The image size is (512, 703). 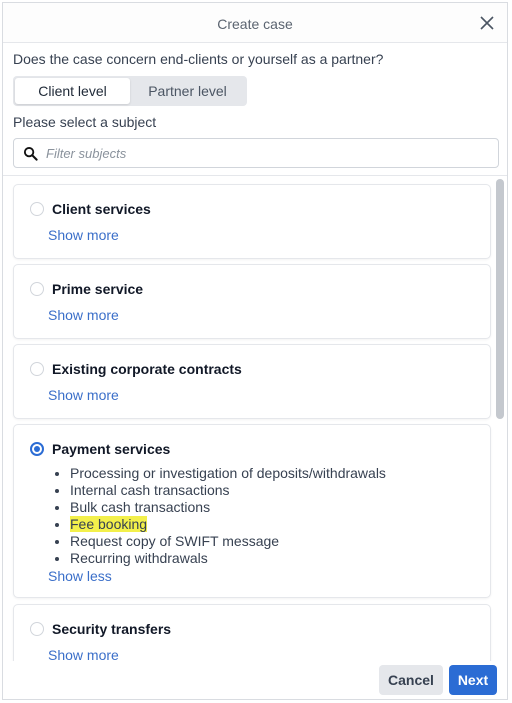 I want to click on close-button, so click(x=487, y=23).